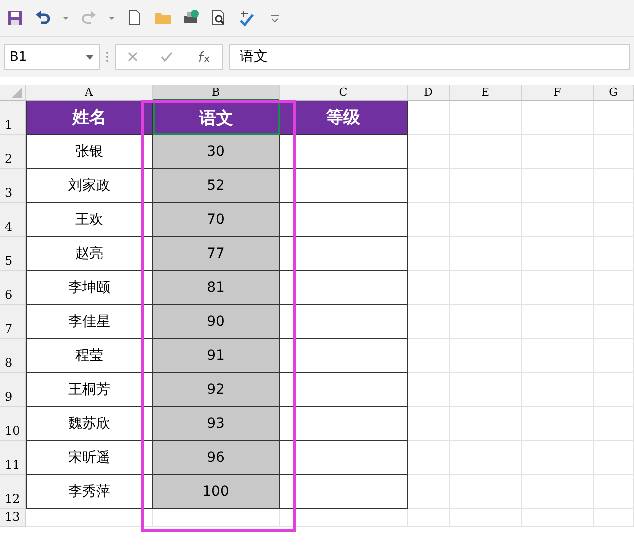 The height and width of the screenshot is (560, 634). What do you see at coordinates (13, 220) in the screenshot?
I see `row-header: 4` at bounding box center [13, 220].